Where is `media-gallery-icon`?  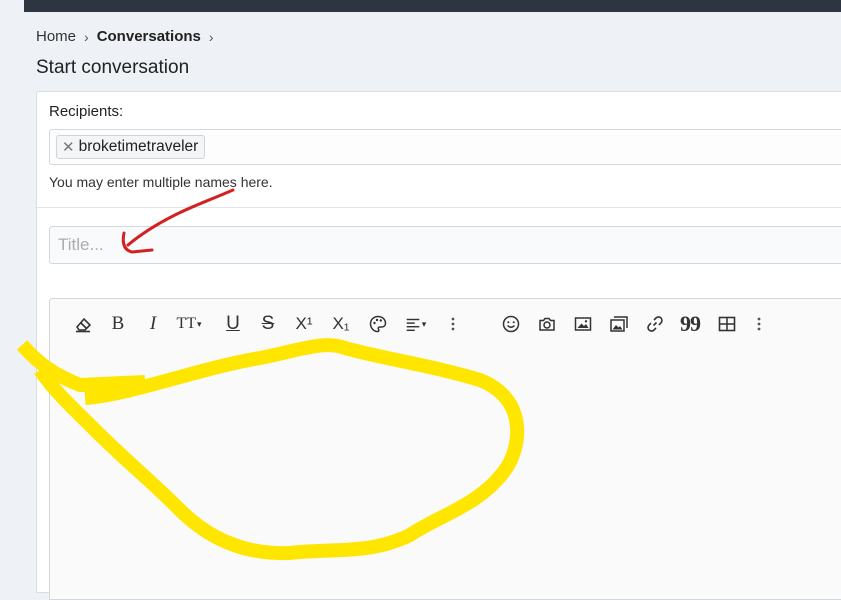 media-gallery-icon is located at coordinates (619, 324).